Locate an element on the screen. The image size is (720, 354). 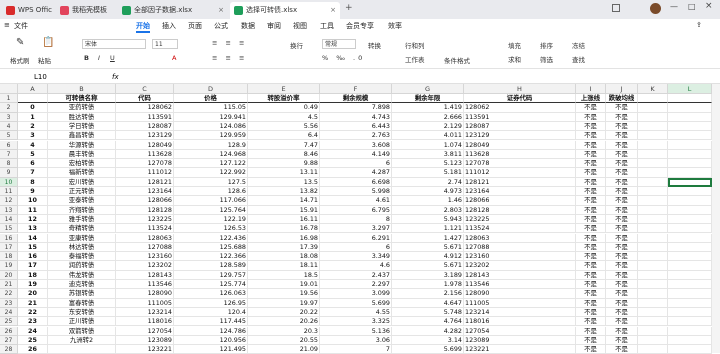
table-cell: 111012 is located at coordinates (145, 173).